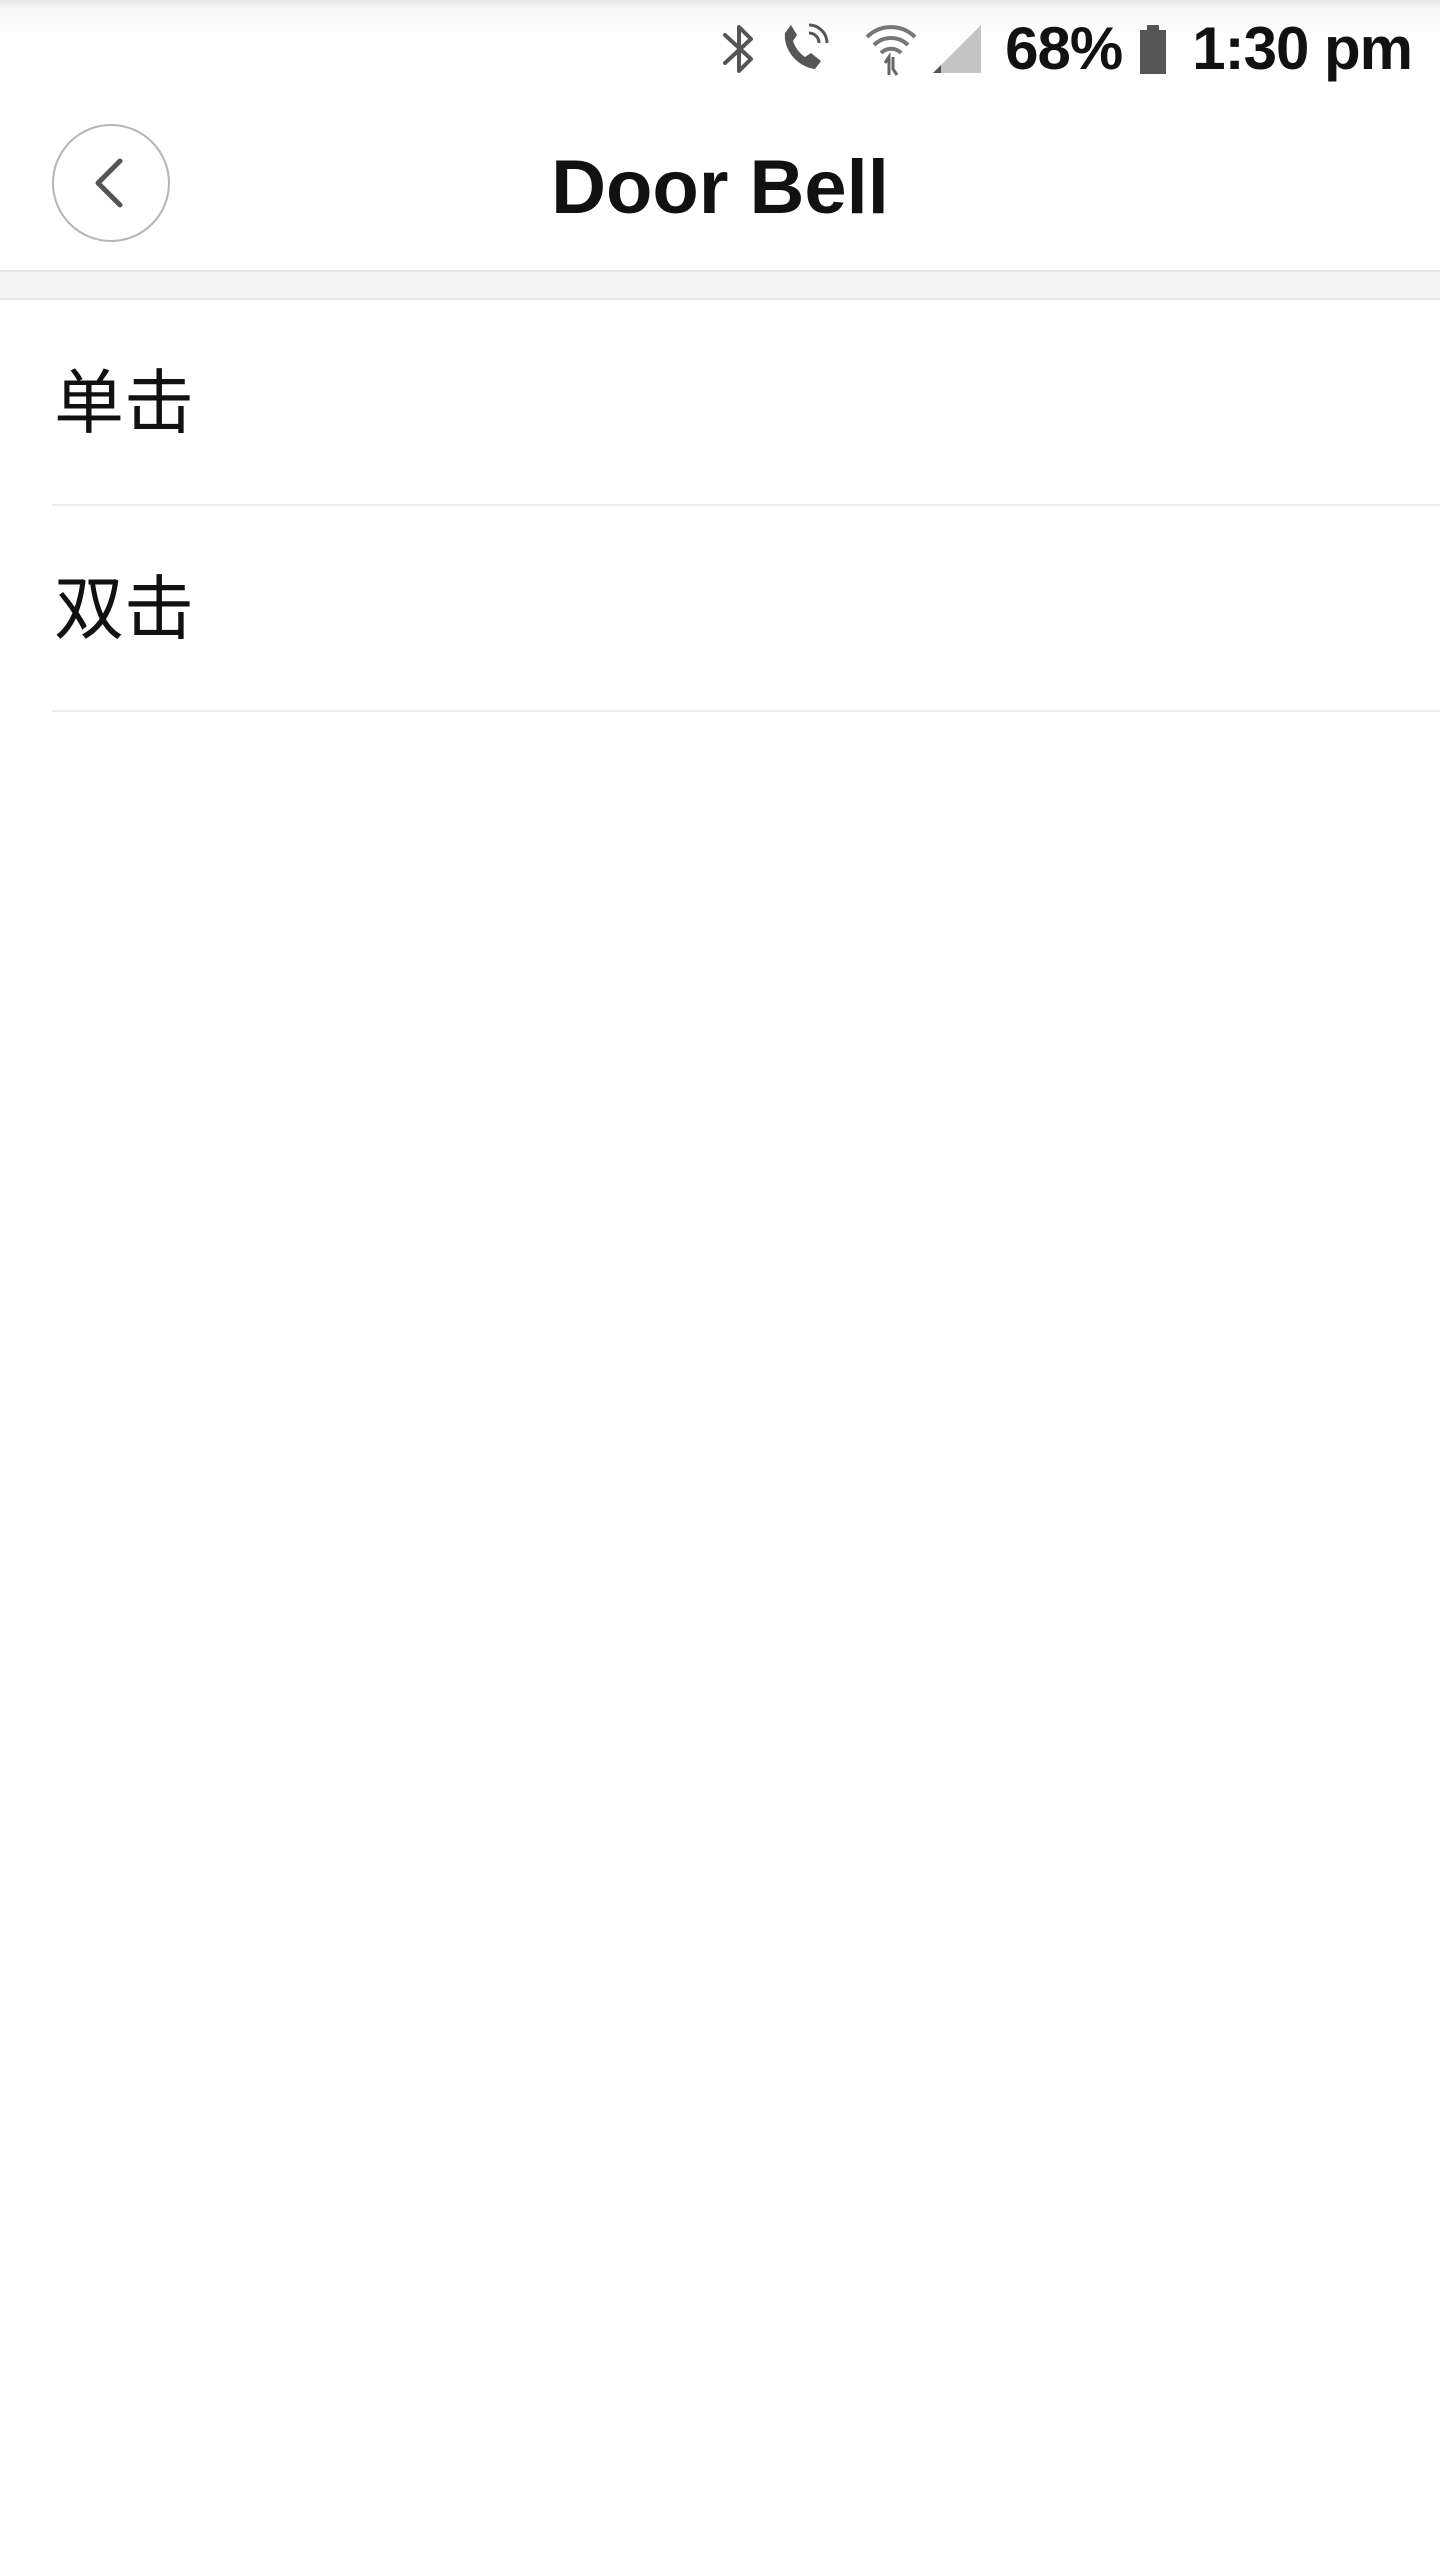  Describe the element at coordinates (891, 50) in the screenshot. I see `wifi-icon` at that location.